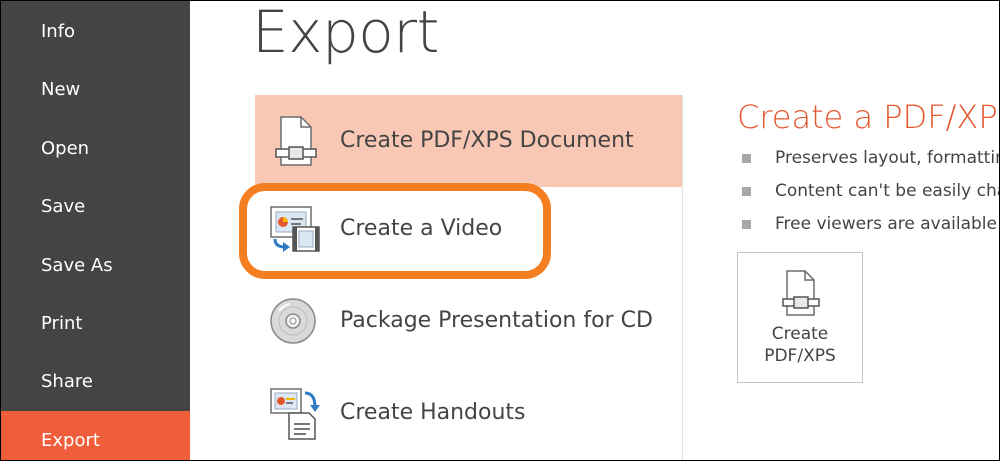  I want to click on option-create-pdf-xps: Create PDF/XPS Document, so click(468, 141).